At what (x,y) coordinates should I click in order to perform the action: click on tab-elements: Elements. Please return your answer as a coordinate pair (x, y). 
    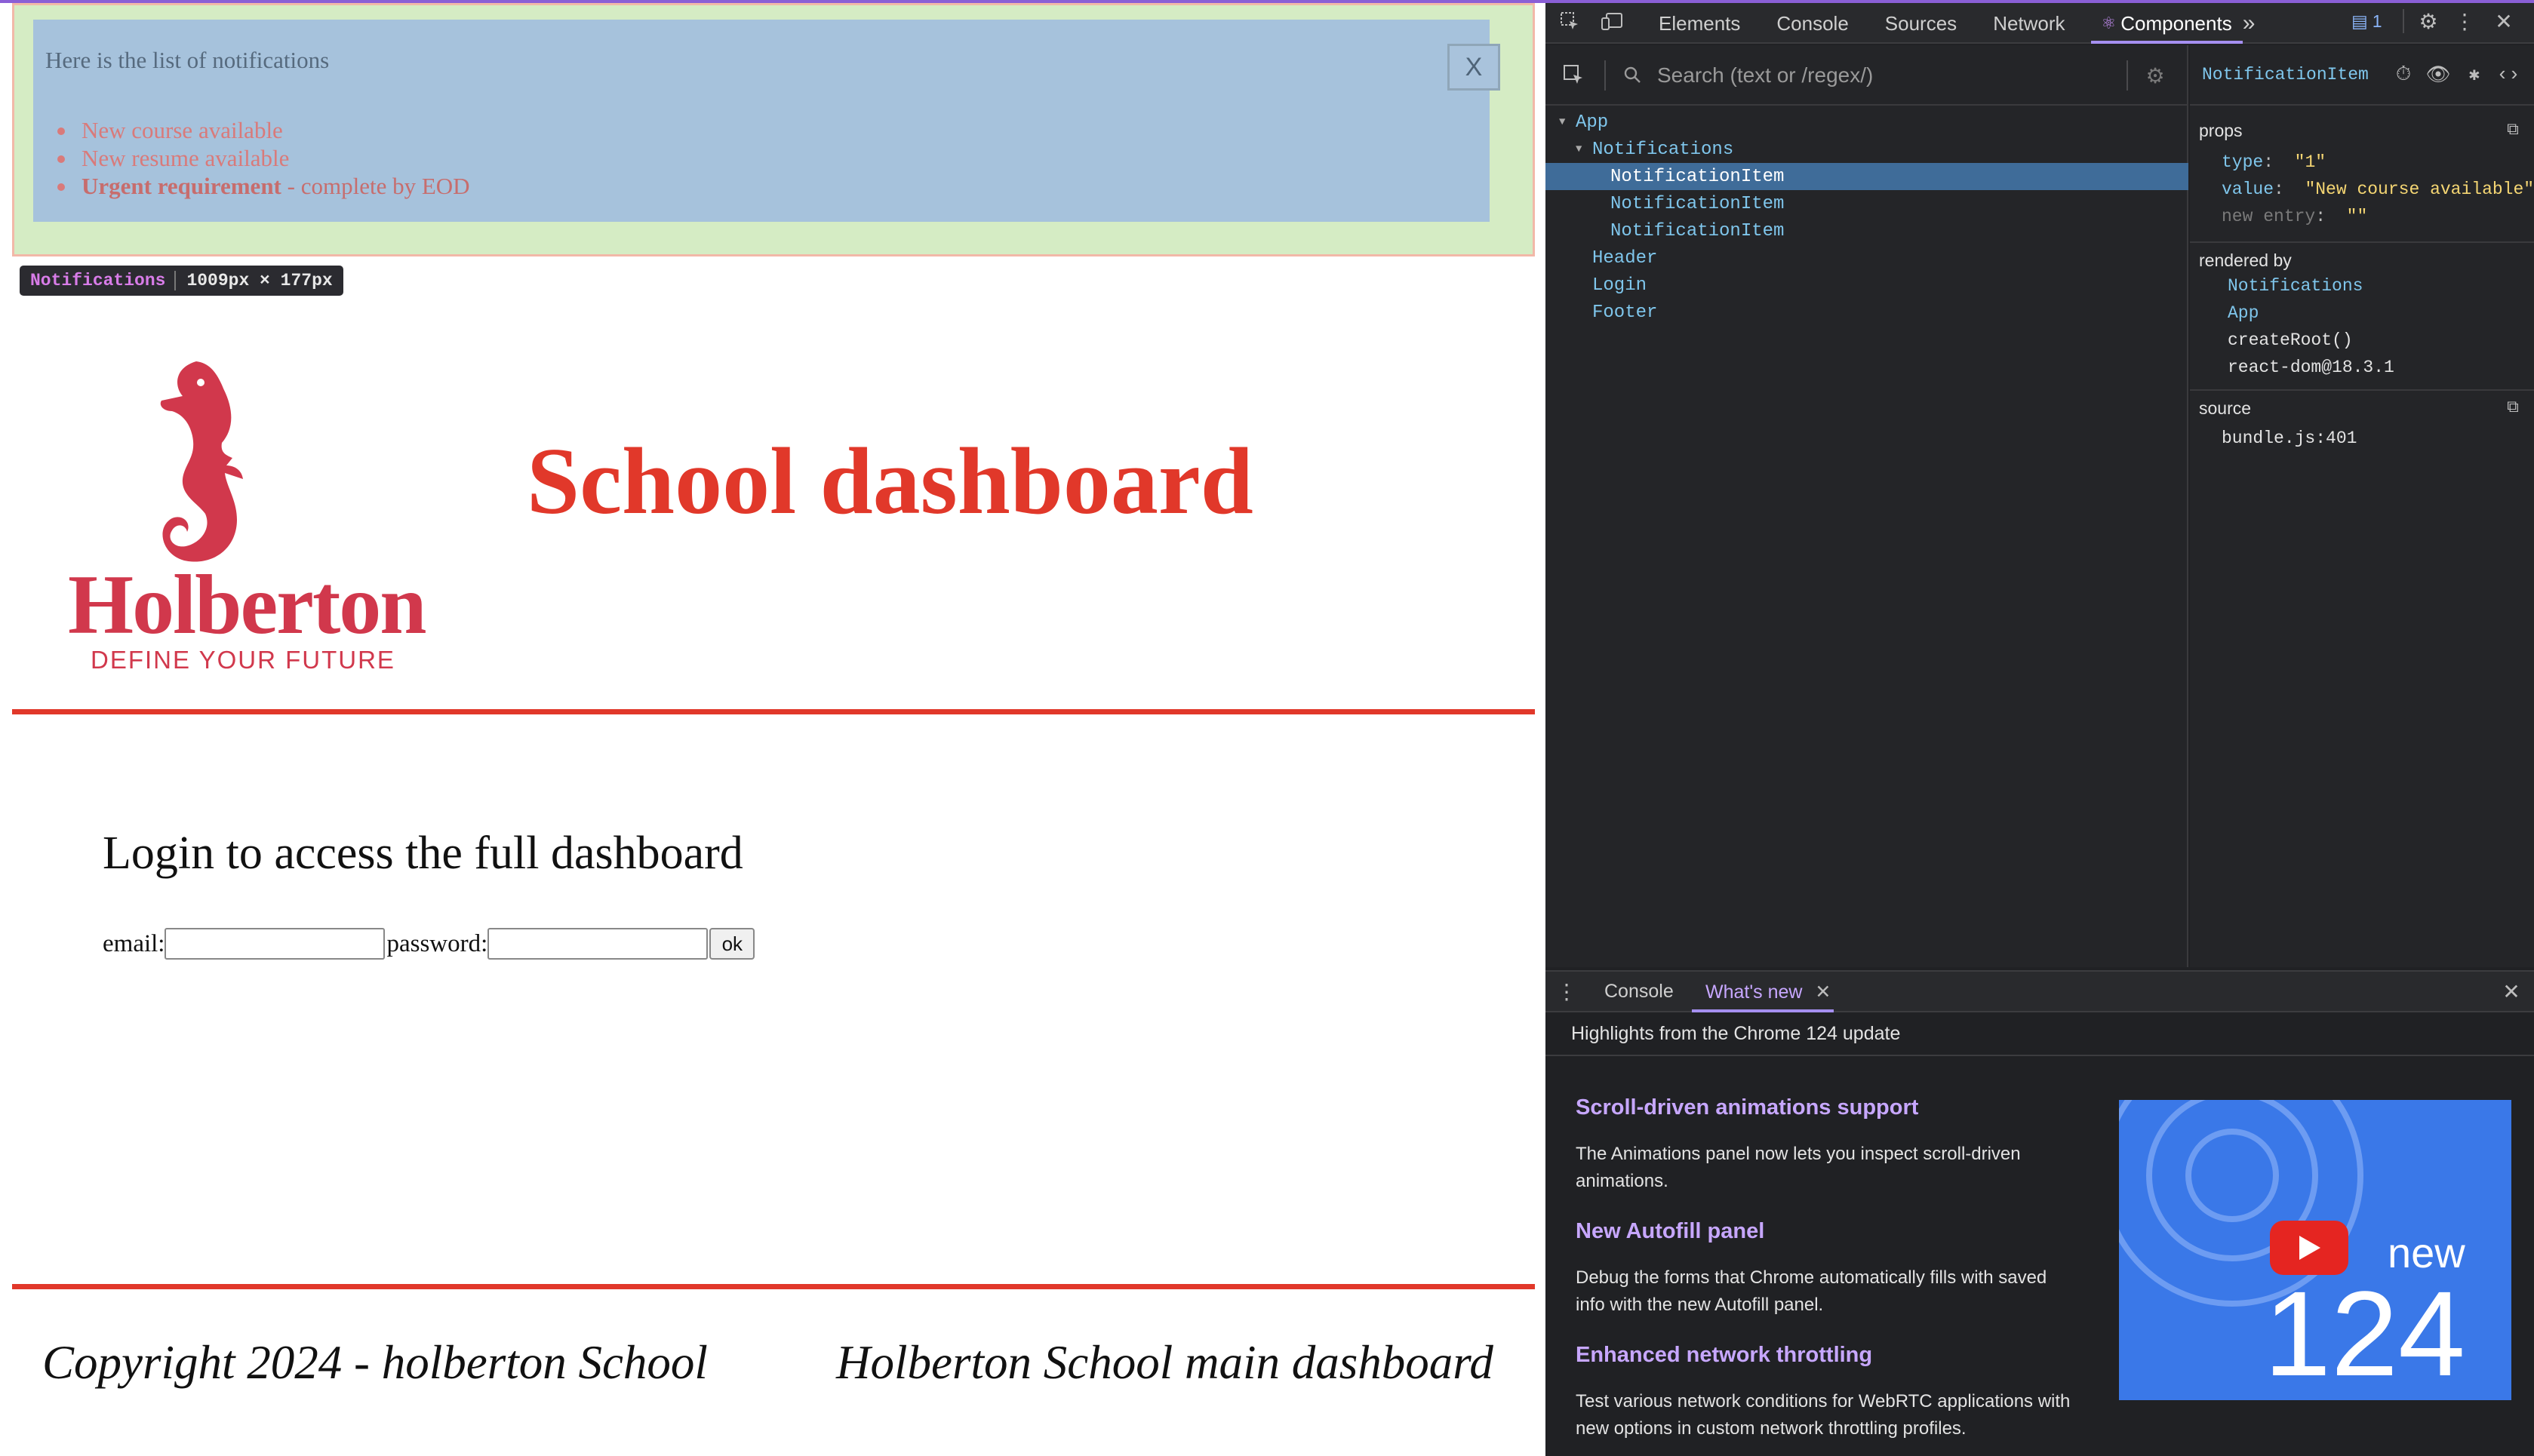
    Looking at the image, I should click on (1700, 23).